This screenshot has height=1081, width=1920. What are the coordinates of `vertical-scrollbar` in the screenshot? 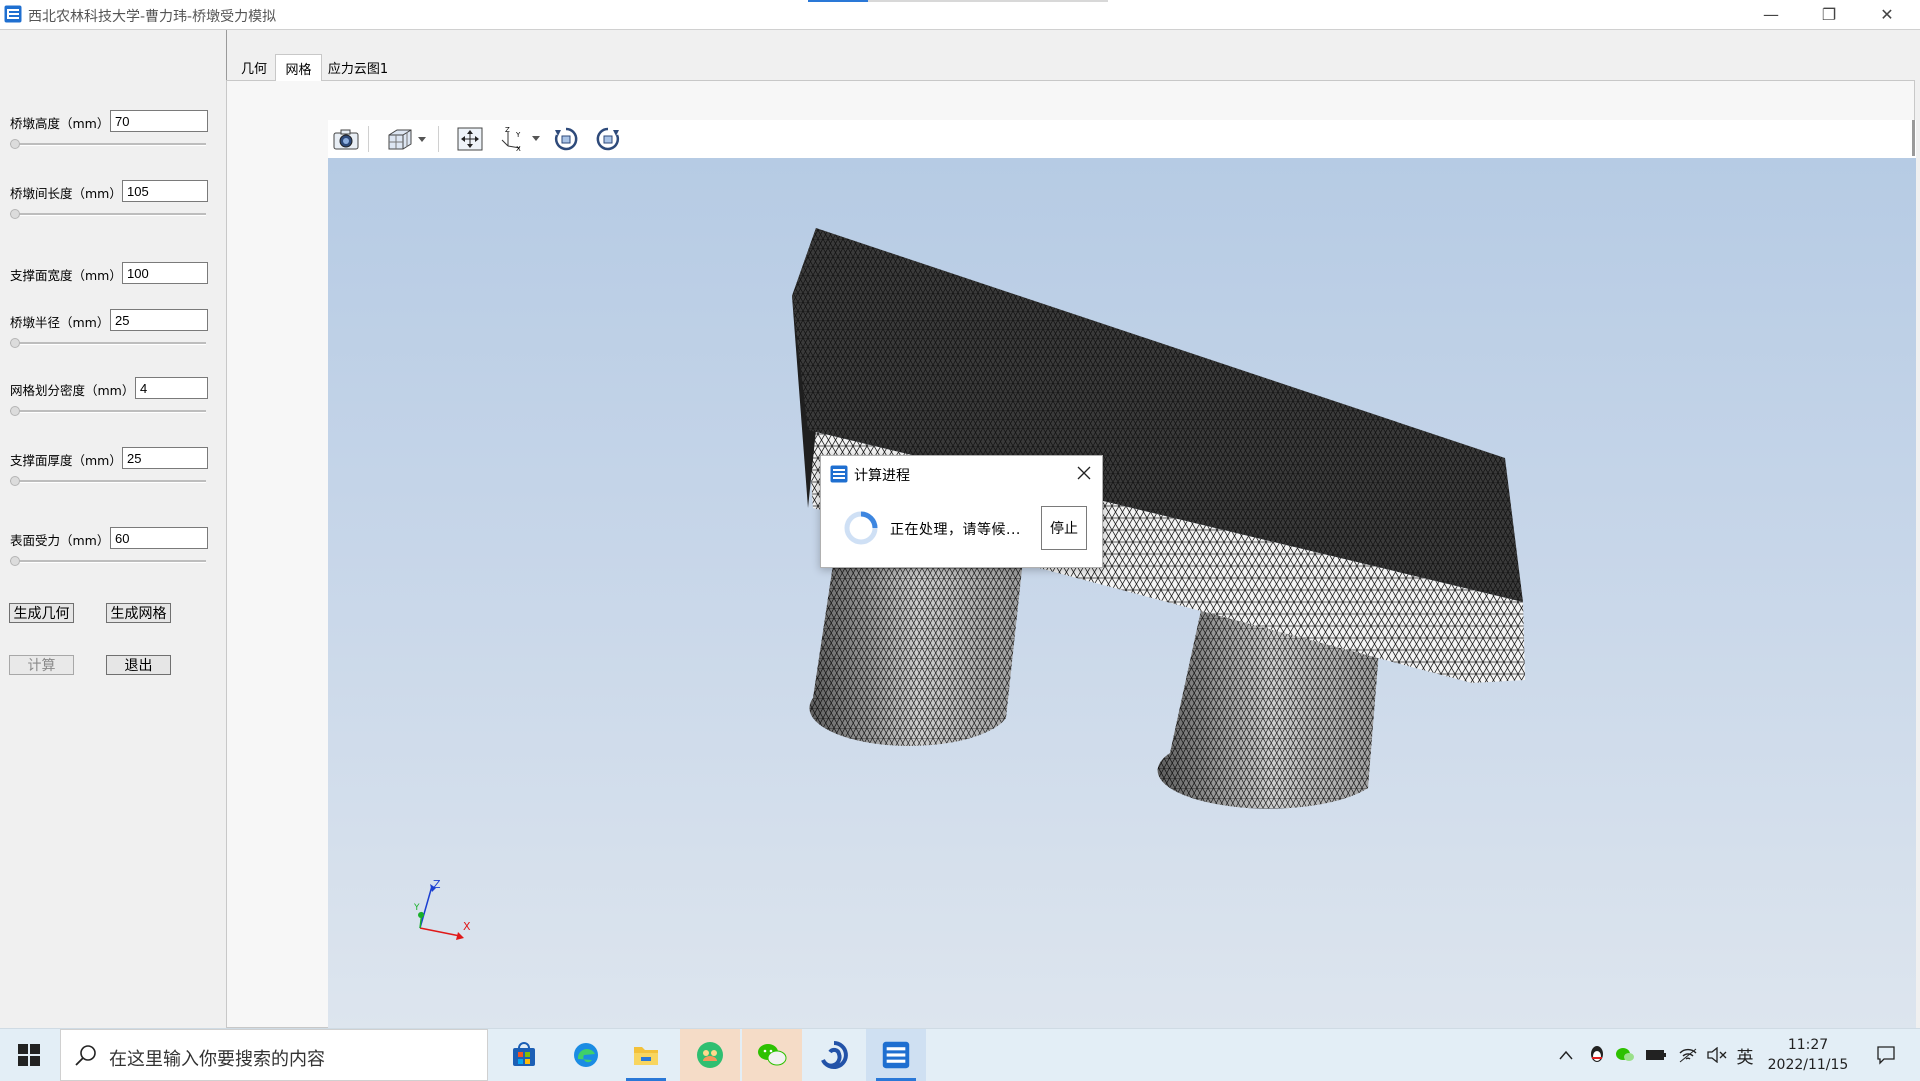 It's located at (1913, 138).